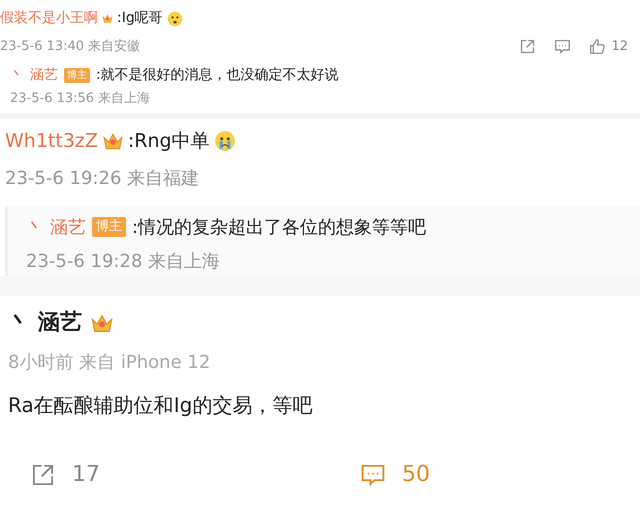 This screenshot has width=640, height=508. I want to click on username: Wh1tt3zZ, so click(51, 141).